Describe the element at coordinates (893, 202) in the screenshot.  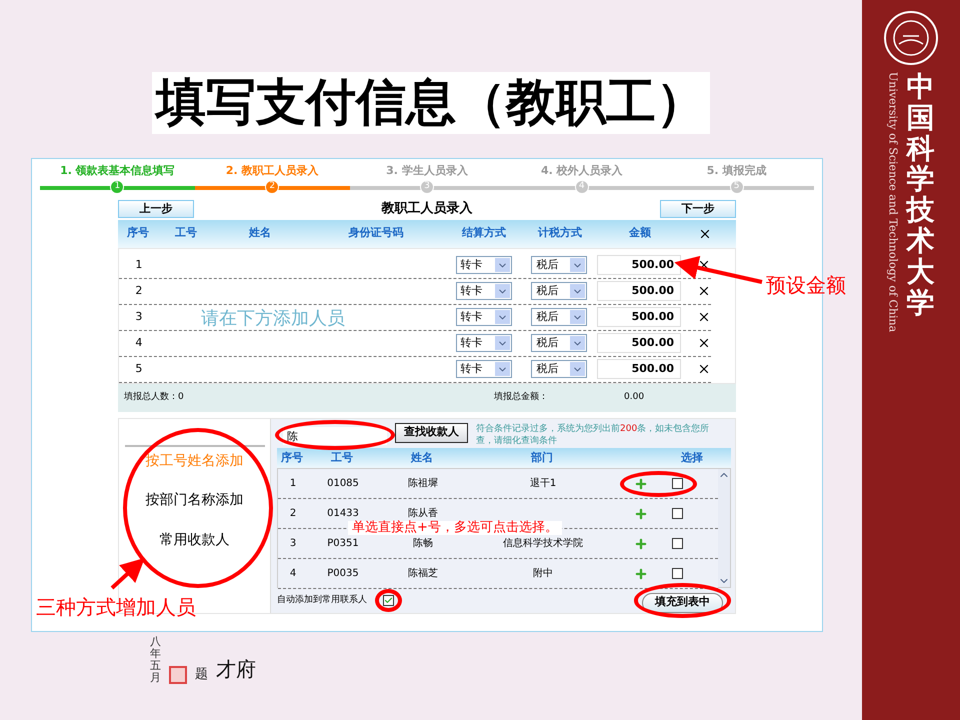
I see `university-english-name: University of Science and Technology of China` at that location.